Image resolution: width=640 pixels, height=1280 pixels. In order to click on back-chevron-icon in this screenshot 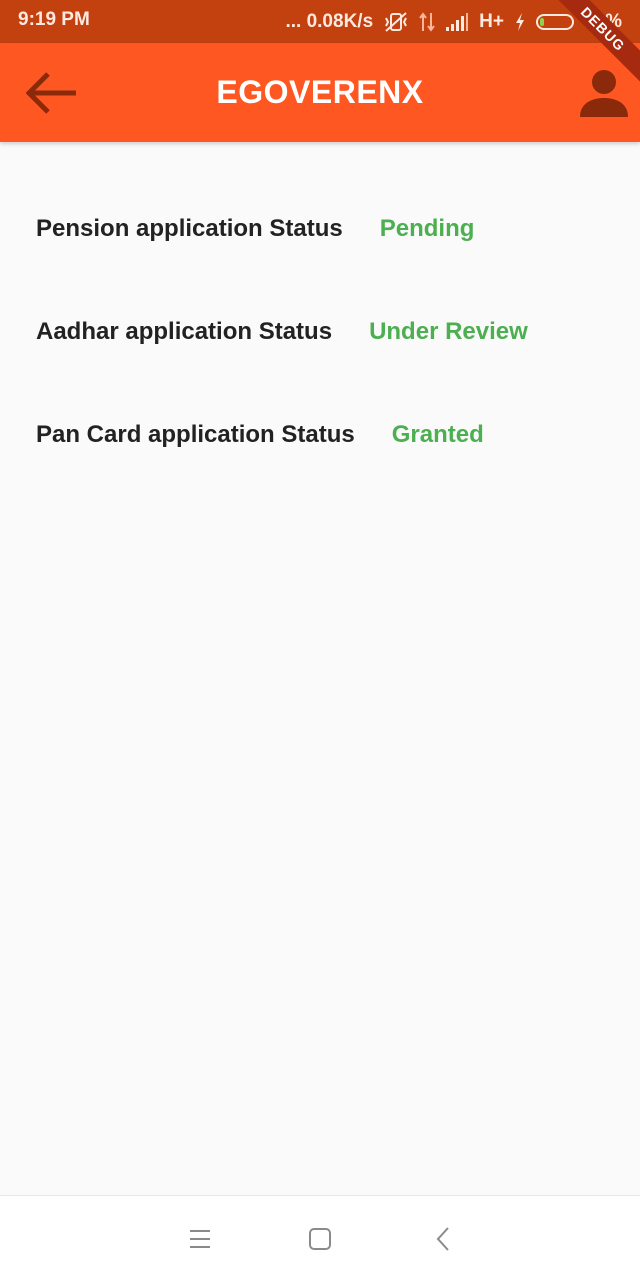, I will do `click(442, 1239)`.